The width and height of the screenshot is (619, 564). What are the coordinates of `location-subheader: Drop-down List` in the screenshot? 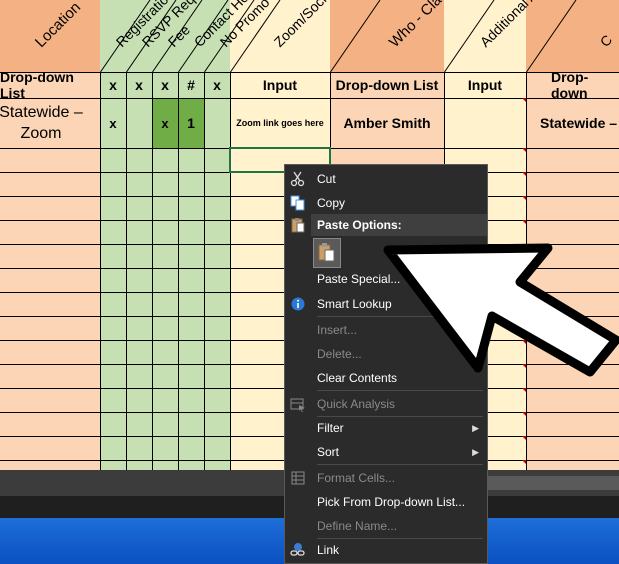 It's located at (37, 85).